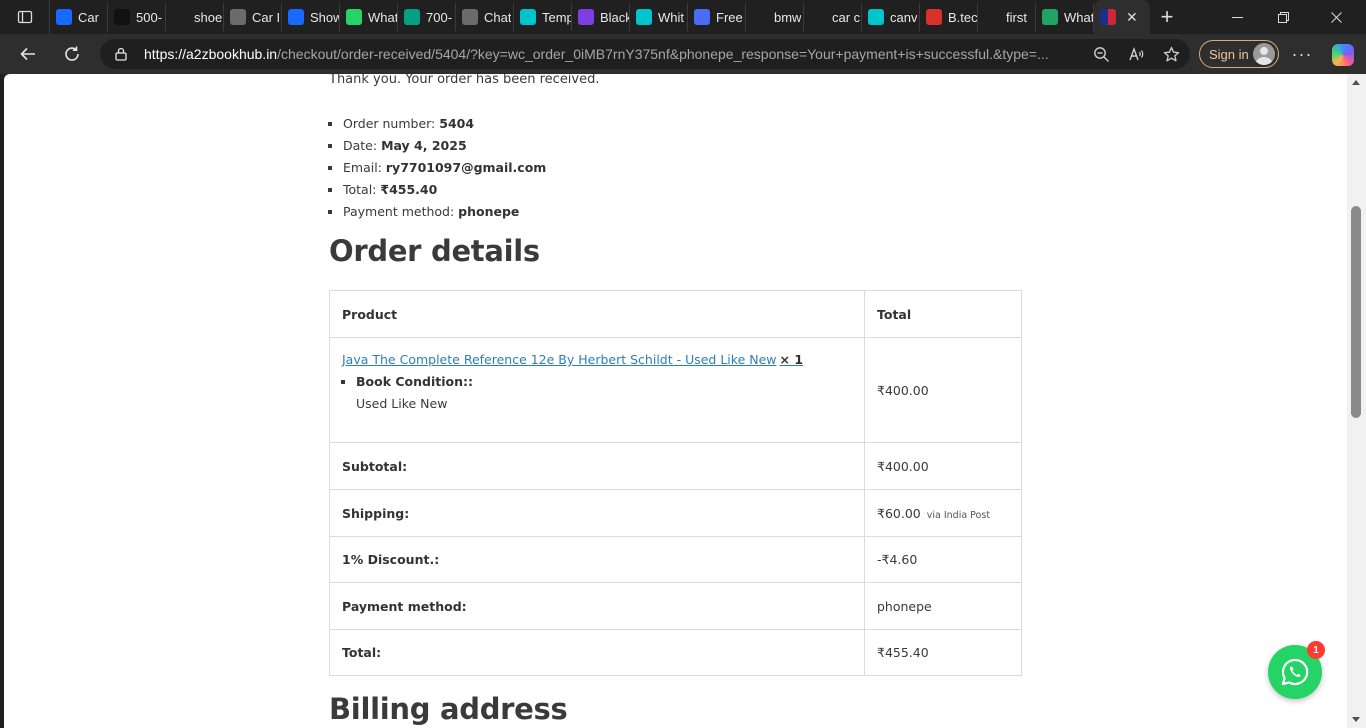 The image size is (1366, 728). I want to click on pexels-icon, so click(412, 17).